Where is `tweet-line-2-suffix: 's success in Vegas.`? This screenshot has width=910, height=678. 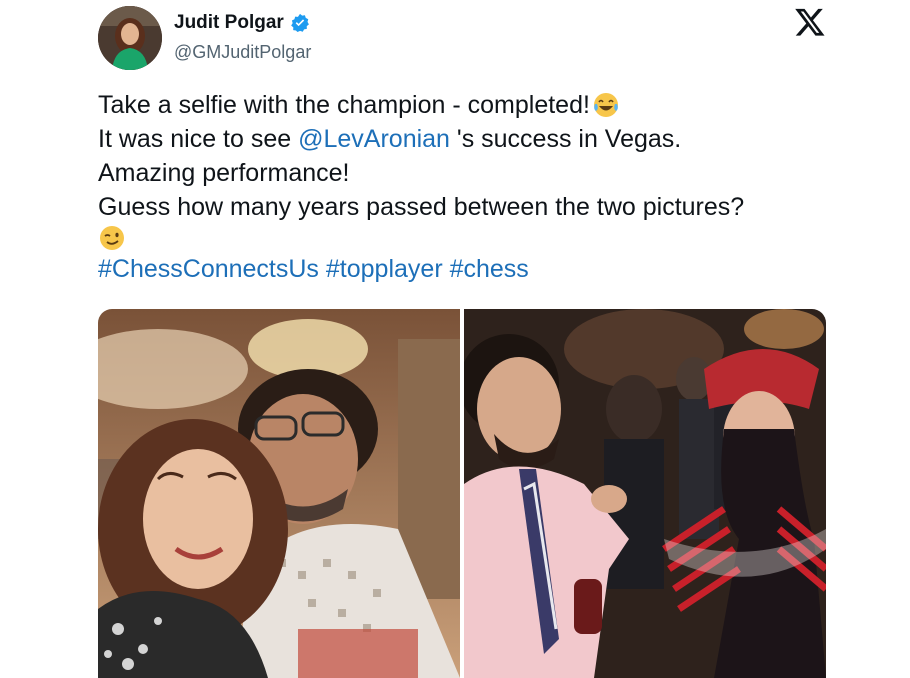 tweet-line-2-suffix: 's success in Vegas. is located at coordinates (565, 139).